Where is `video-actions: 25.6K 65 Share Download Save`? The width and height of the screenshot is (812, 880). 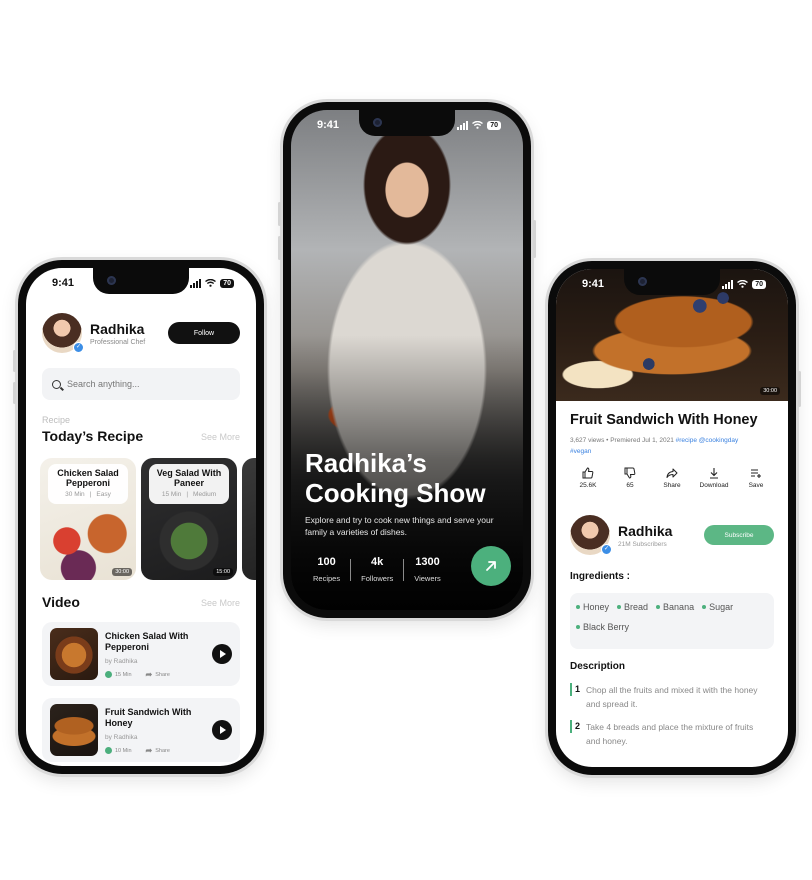 video-actions: 25.6K 65 Share Download Save is located at coordinates (672, 478).